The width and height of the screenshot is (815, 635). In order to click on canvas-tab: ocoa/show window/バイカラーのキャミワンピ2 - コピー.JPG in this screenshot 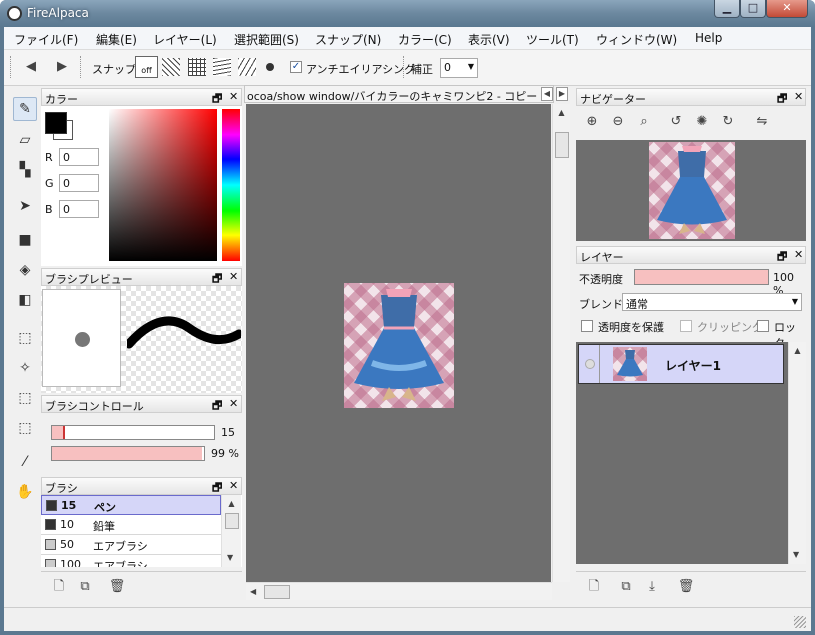, I will do `click(399, 94)`.